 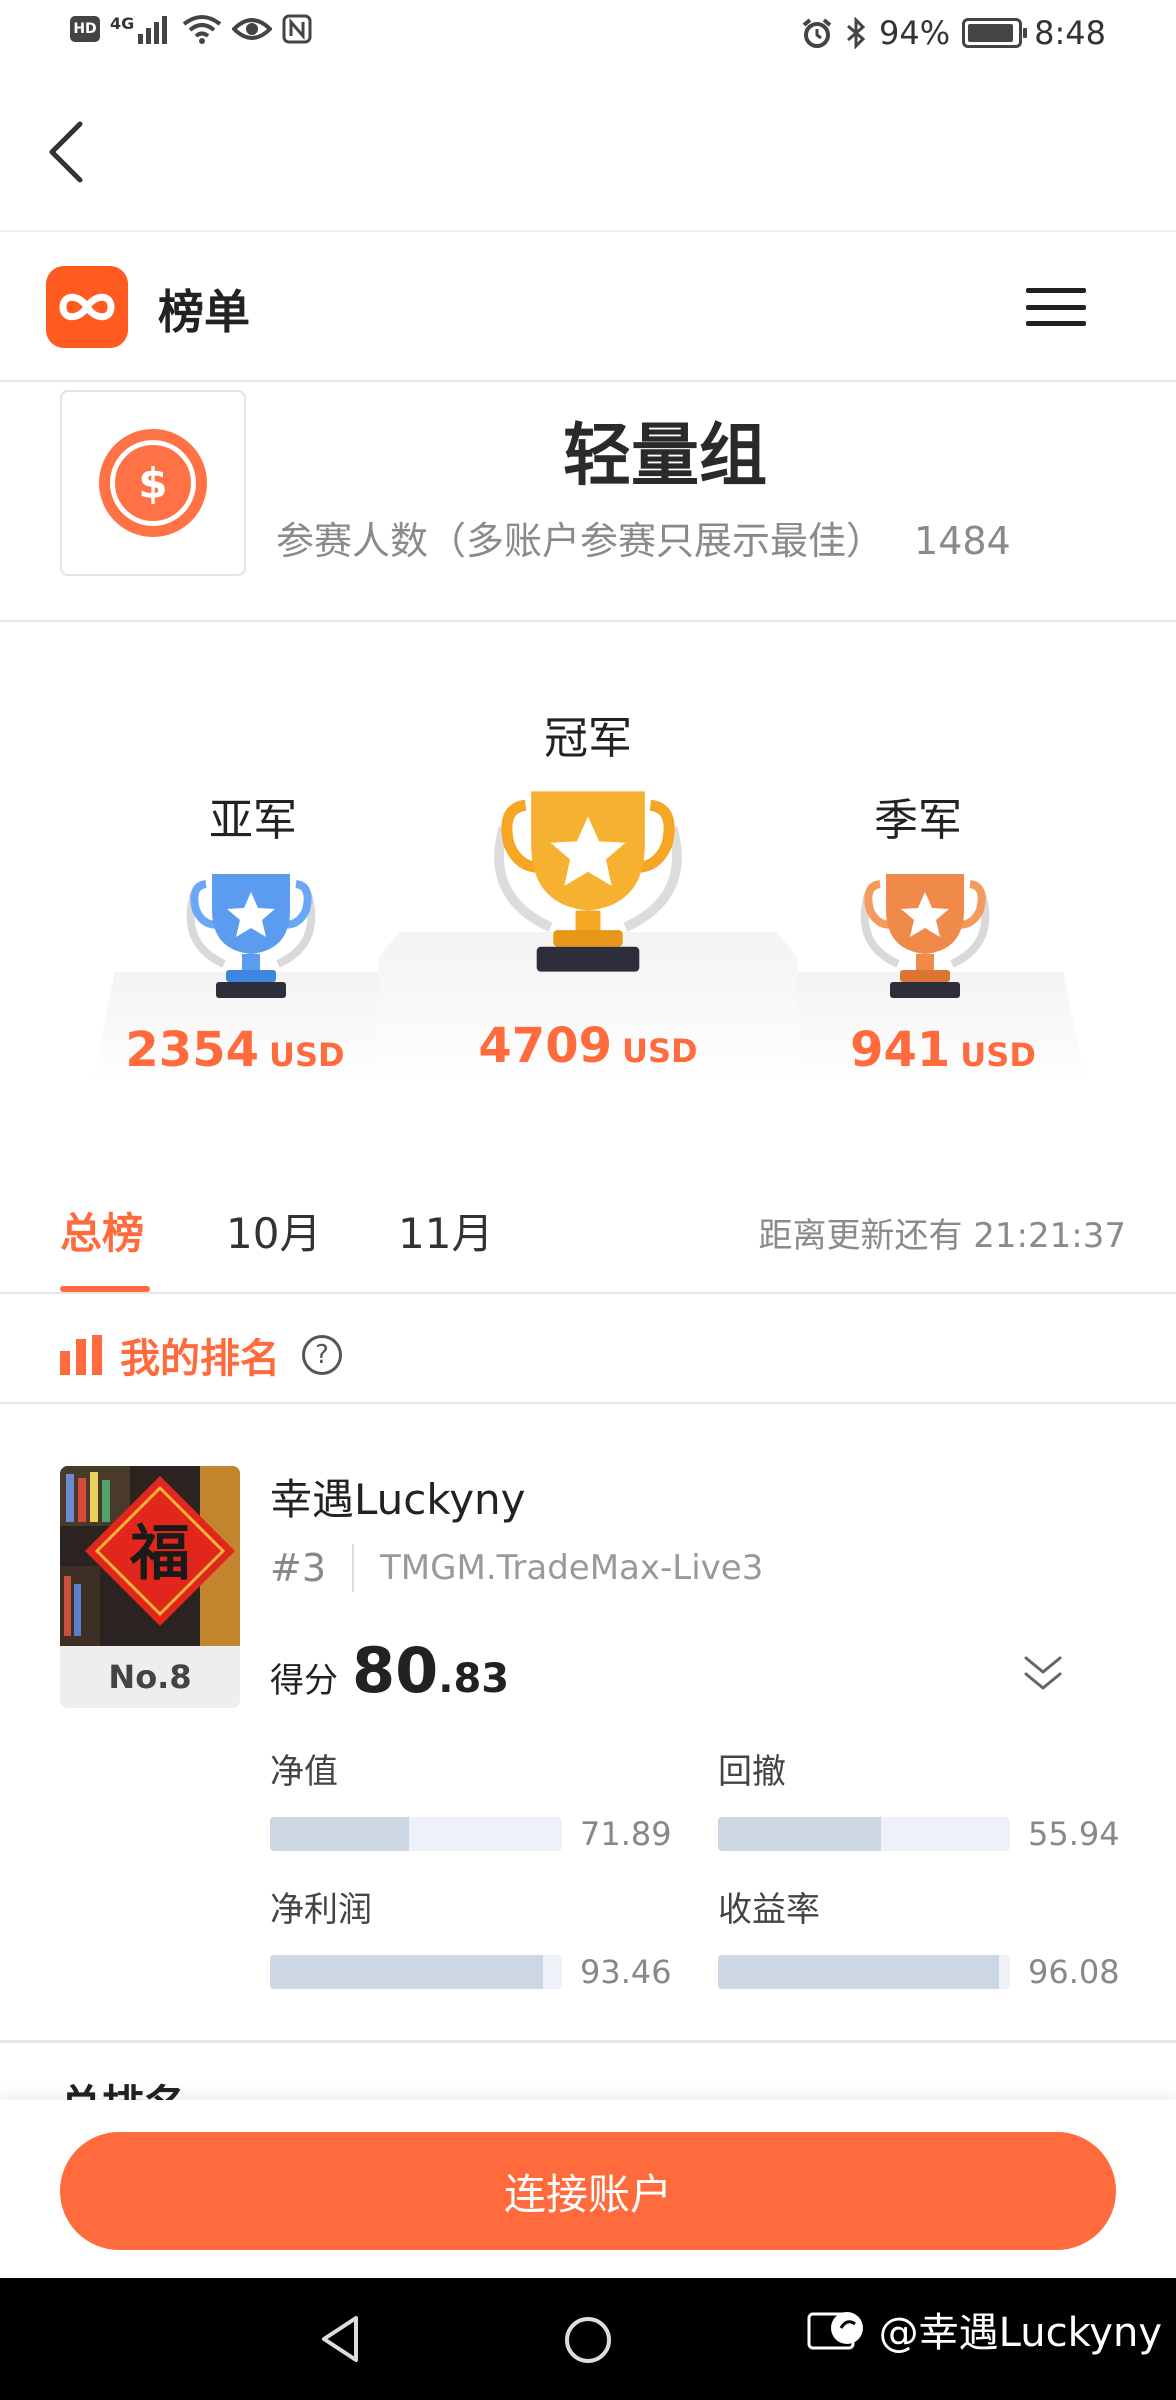 I want to click on bronze-trophy-icon, so click(x=925, y=936).